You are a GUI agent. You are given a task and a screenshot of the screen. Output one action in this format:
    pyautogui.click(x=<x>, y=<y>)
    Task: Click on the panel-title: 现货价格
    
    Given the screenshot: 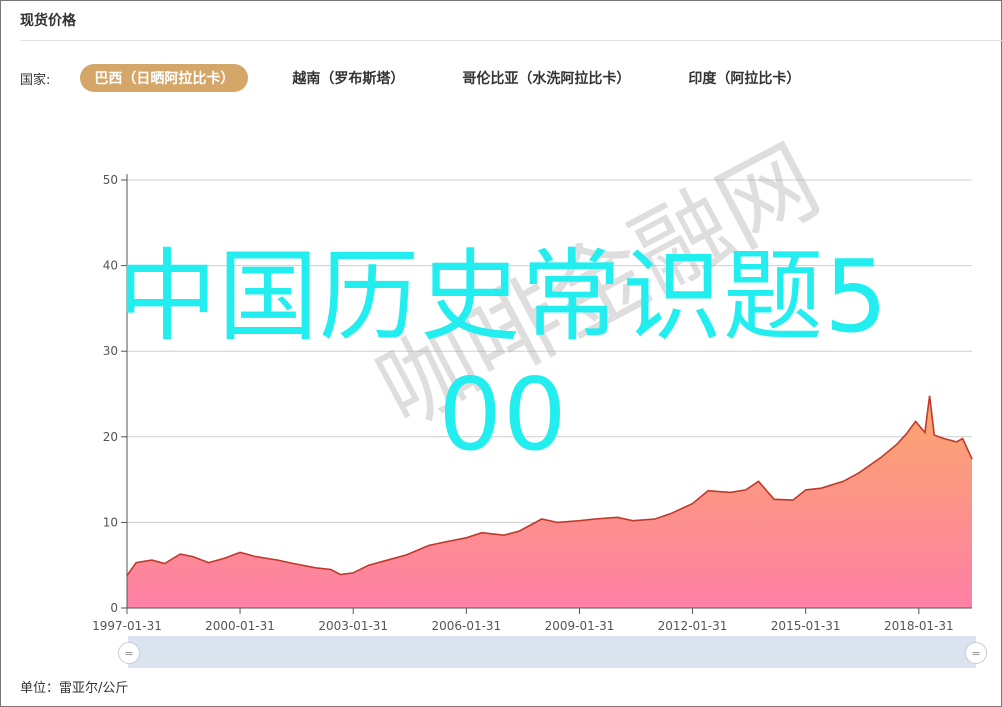 What is the action you would take?
    pyautogui.click(x=48, y=21)
    